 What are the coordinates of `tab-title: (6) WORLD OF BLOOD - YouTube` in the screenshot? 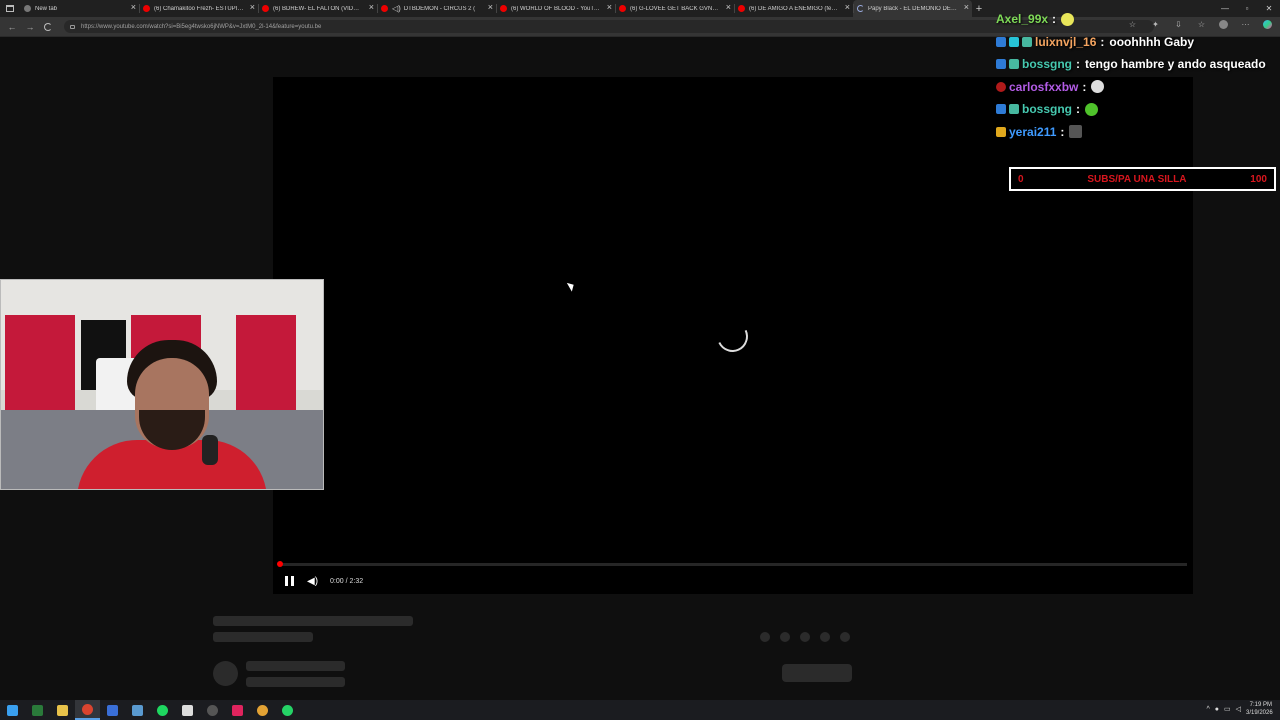 It's located at (556, 8).